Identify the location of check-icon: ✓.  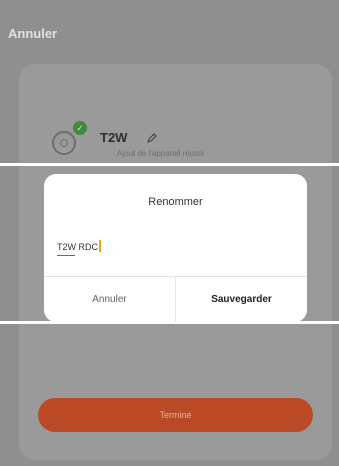
(80, 128).